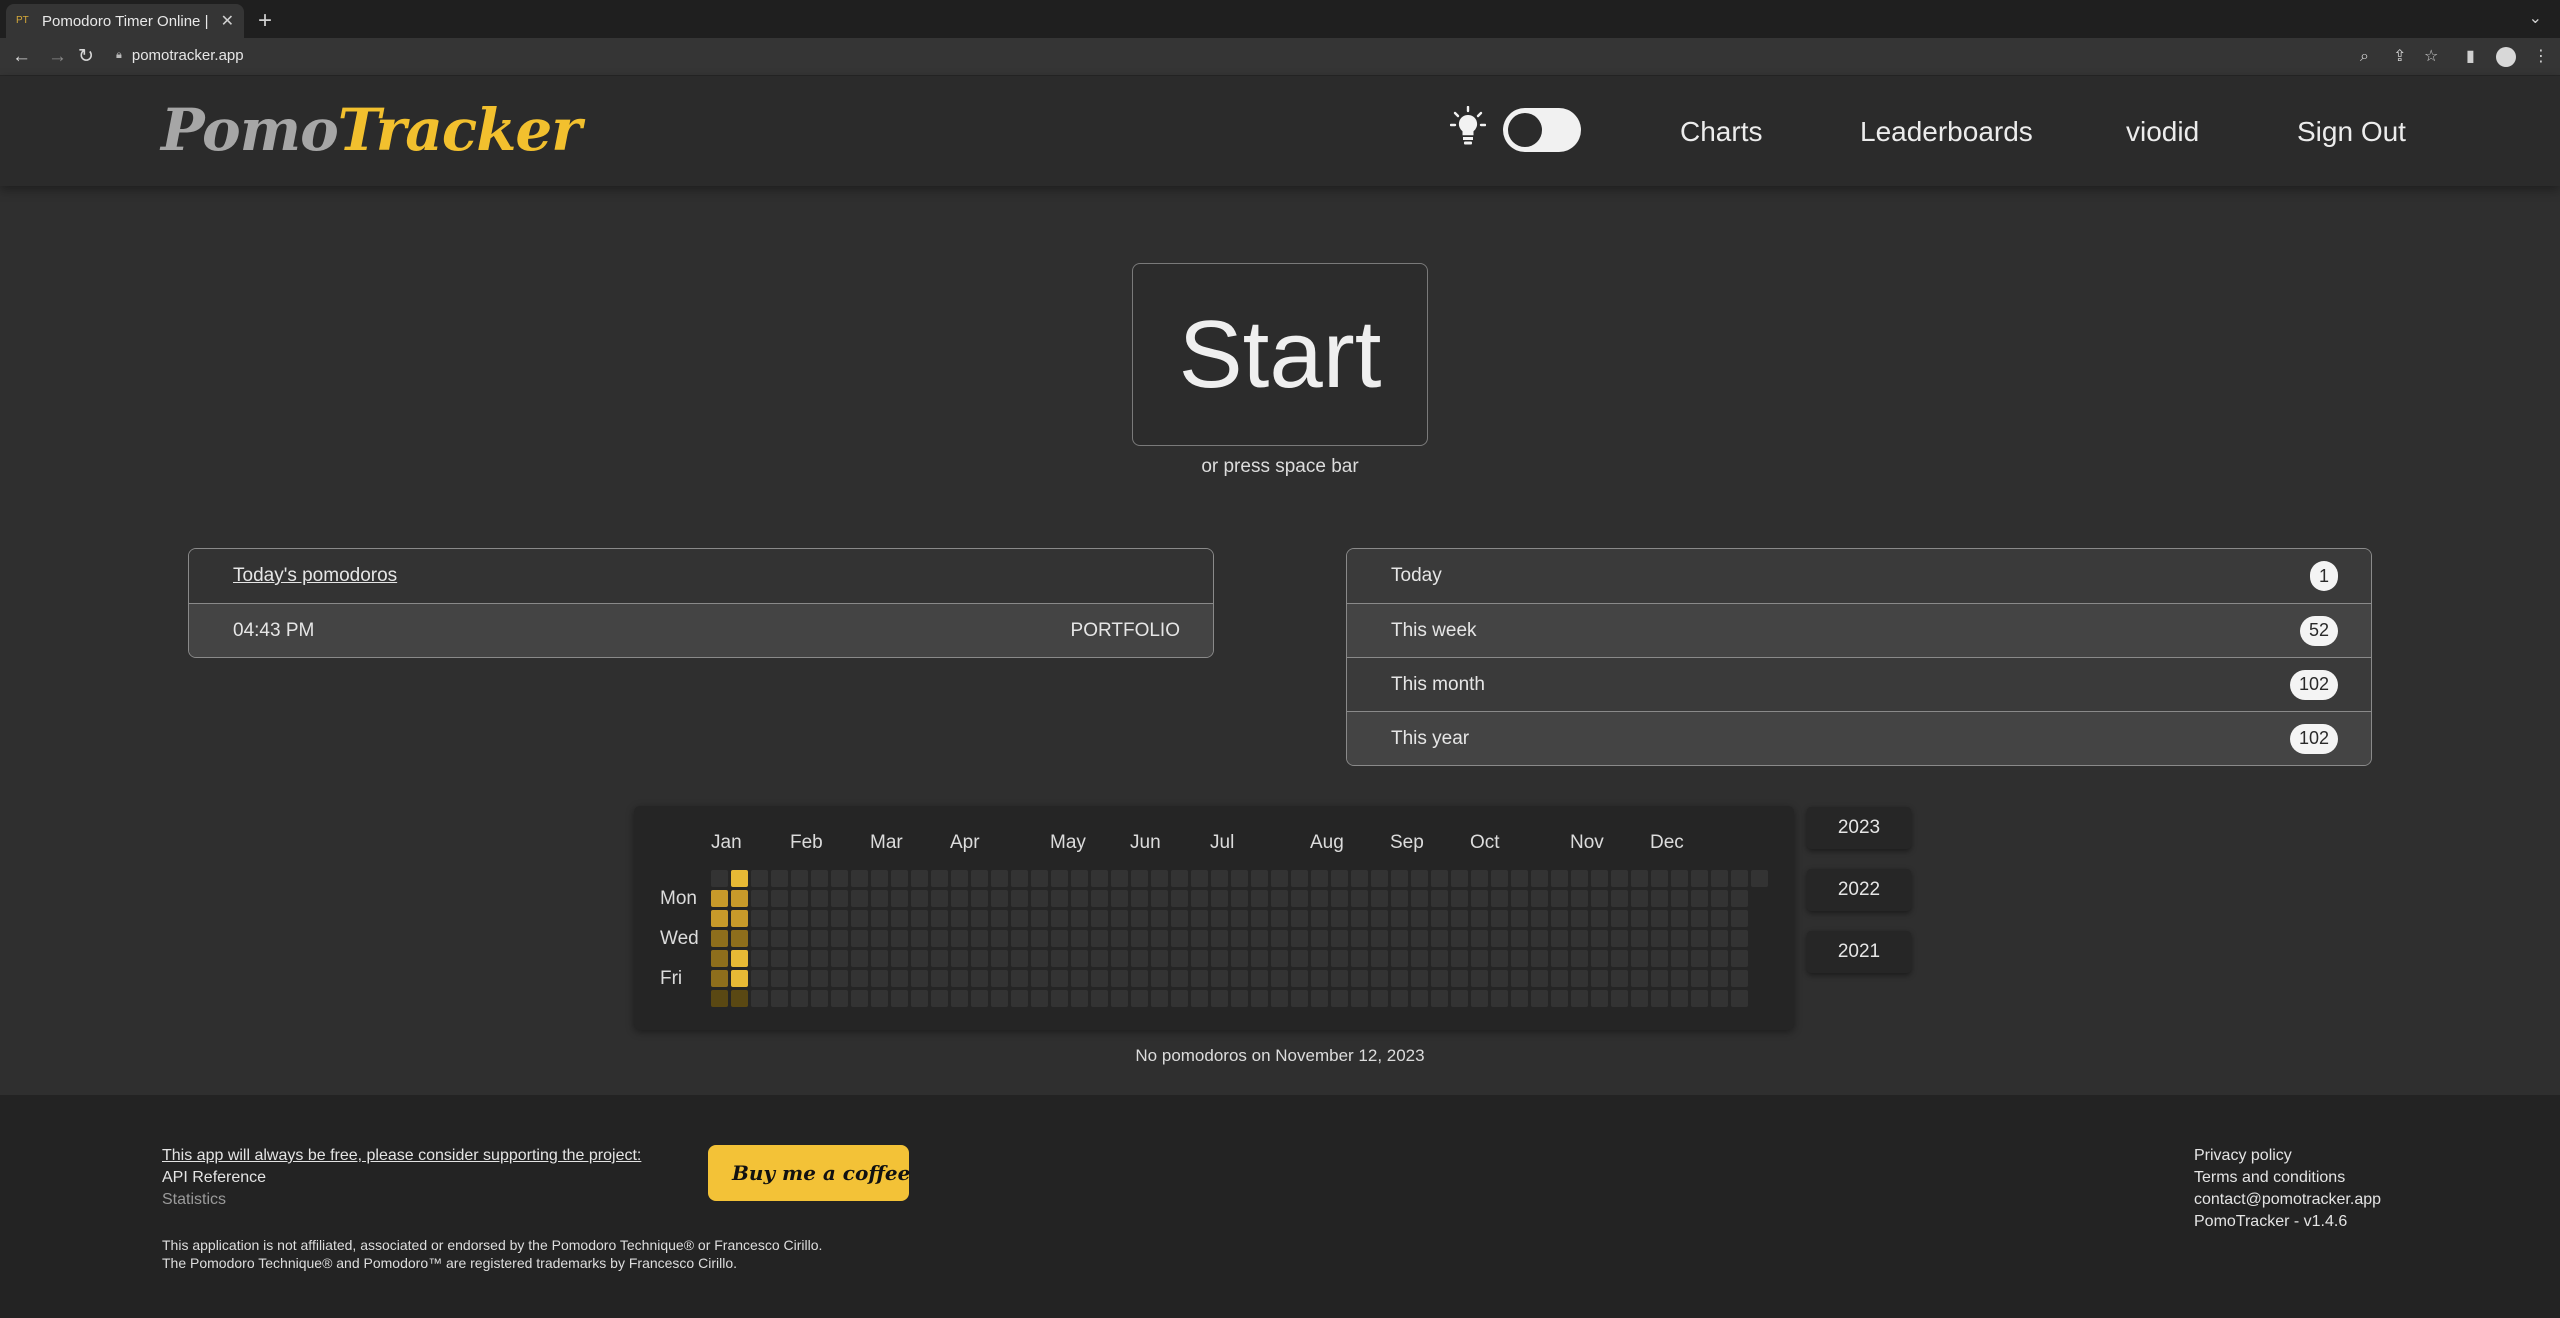 This screenshot has height=1318, width=2560. I want to click on nav-leaderboards: Leaderboards, so click(1946, 132).